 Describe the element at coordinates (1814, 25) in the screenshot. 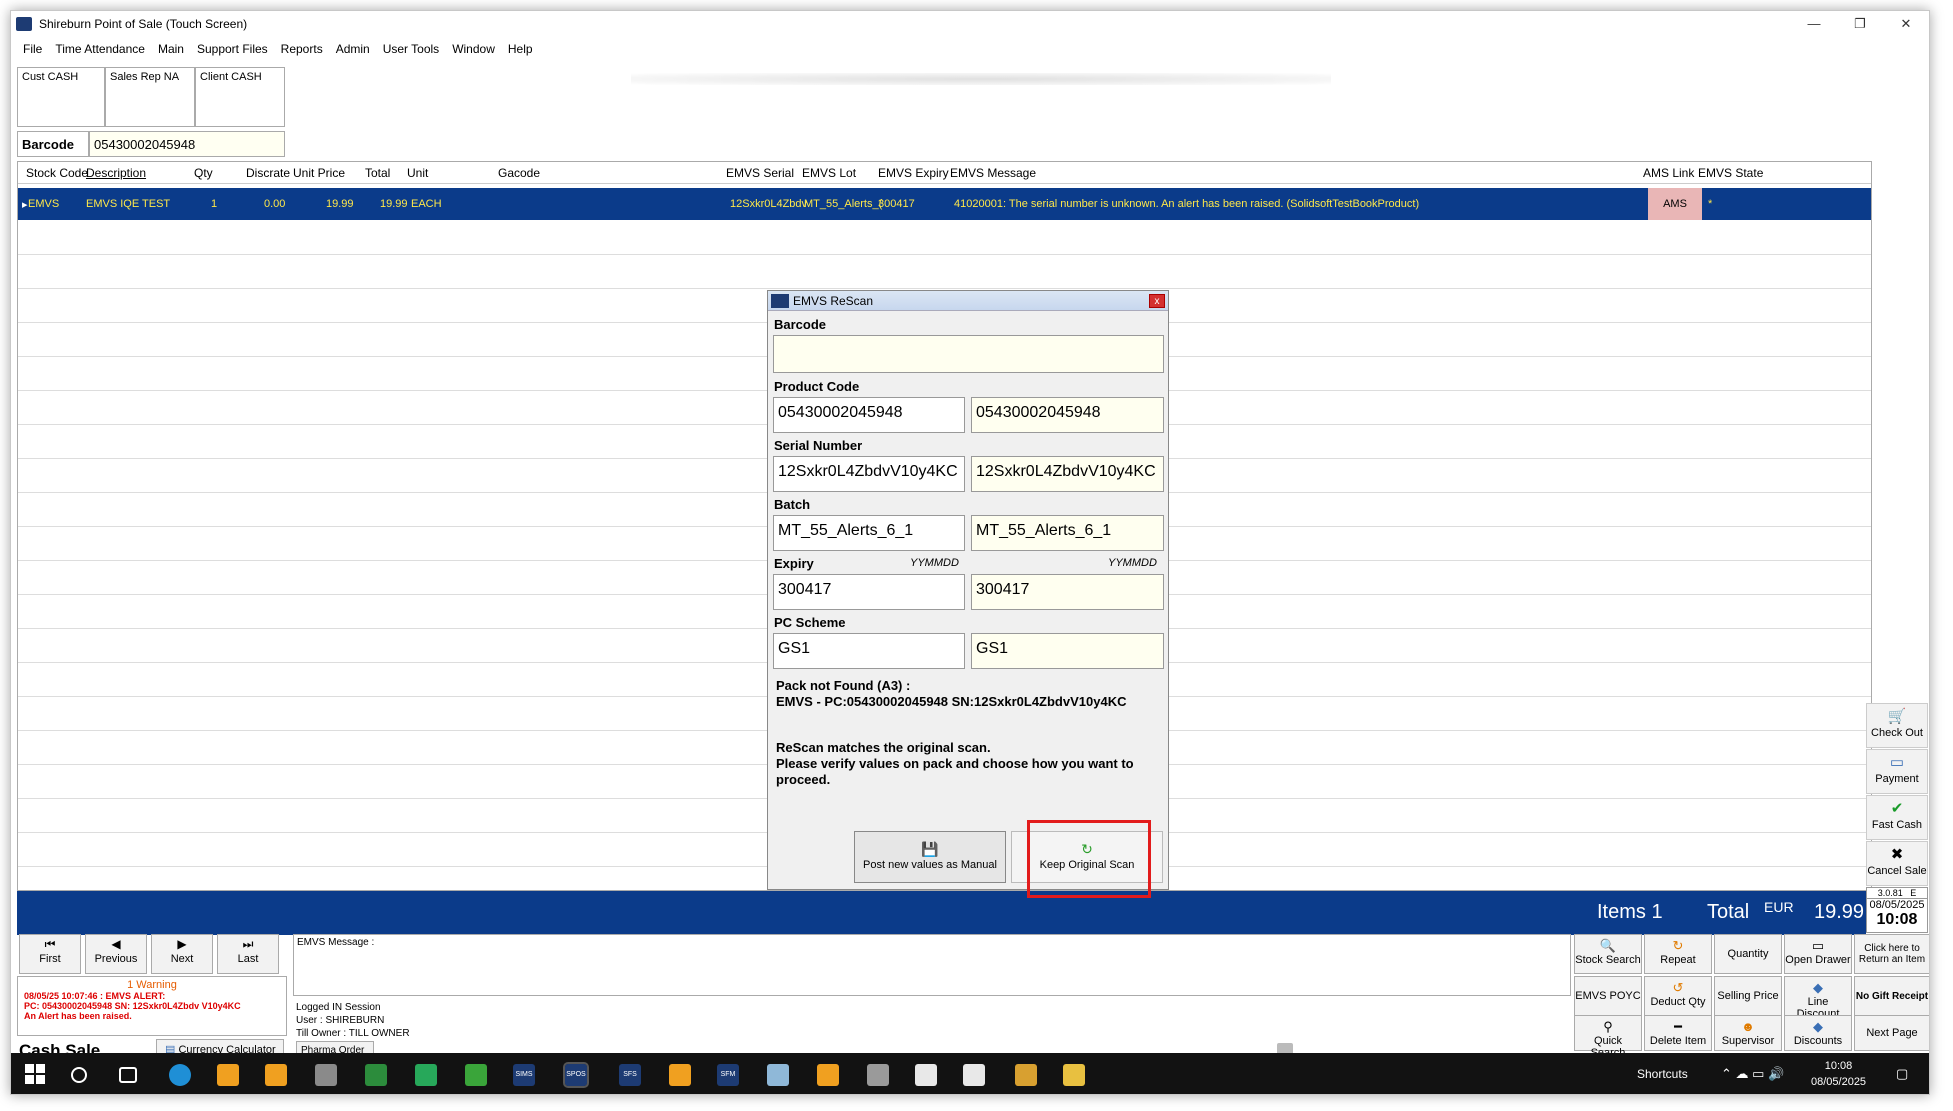

I see `minimize-button: —` at that location.